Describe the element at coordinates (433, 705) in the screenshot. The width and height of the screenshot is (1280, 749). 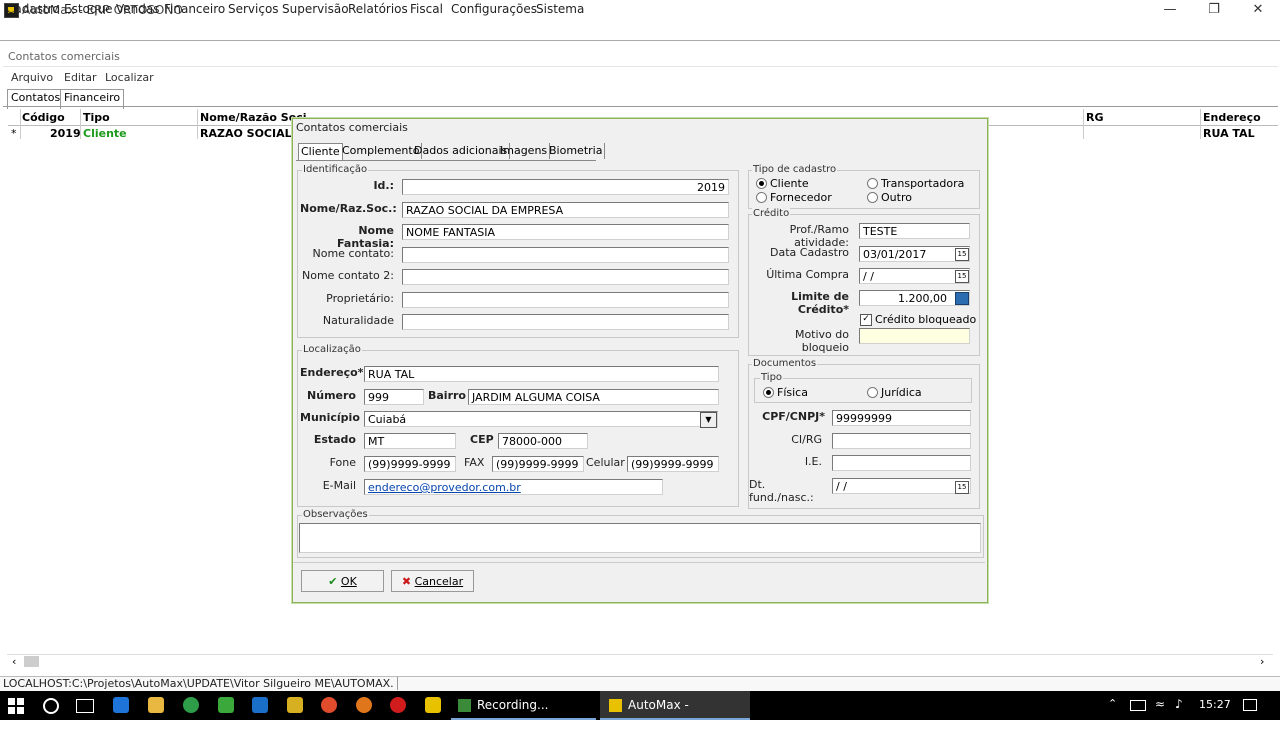
I see `automax-taskbar-icon` at that location.